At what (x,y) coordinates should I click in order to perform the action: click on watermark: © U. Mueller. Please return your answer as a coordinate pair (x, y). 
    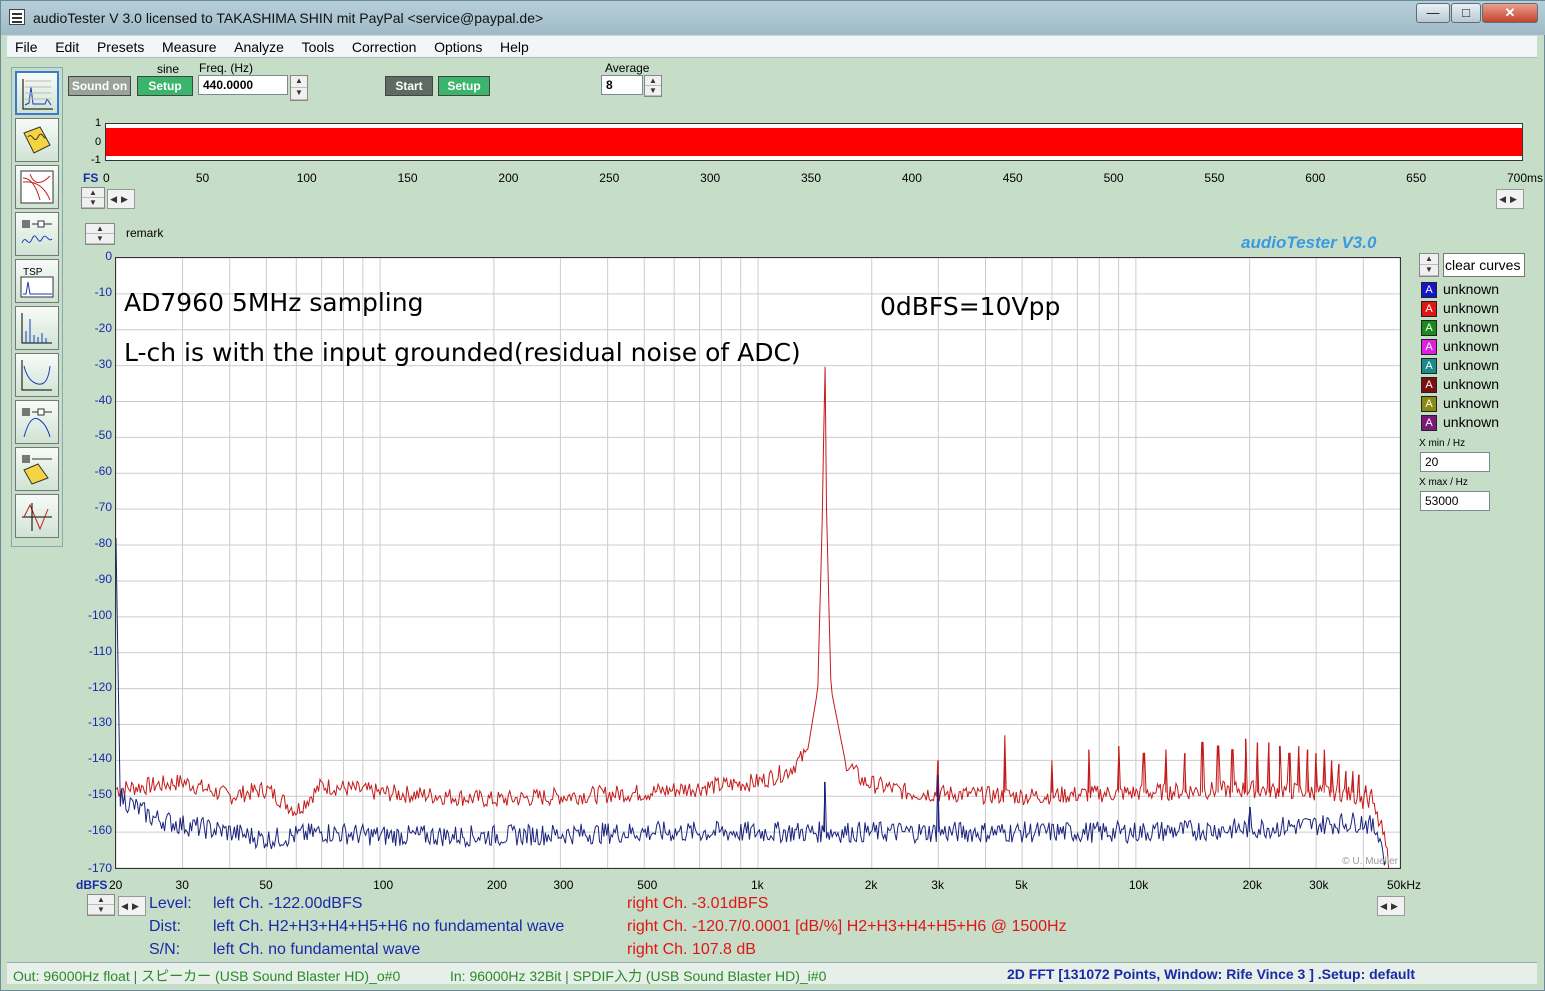
    Looking at the image, I should click on (1370, 861).